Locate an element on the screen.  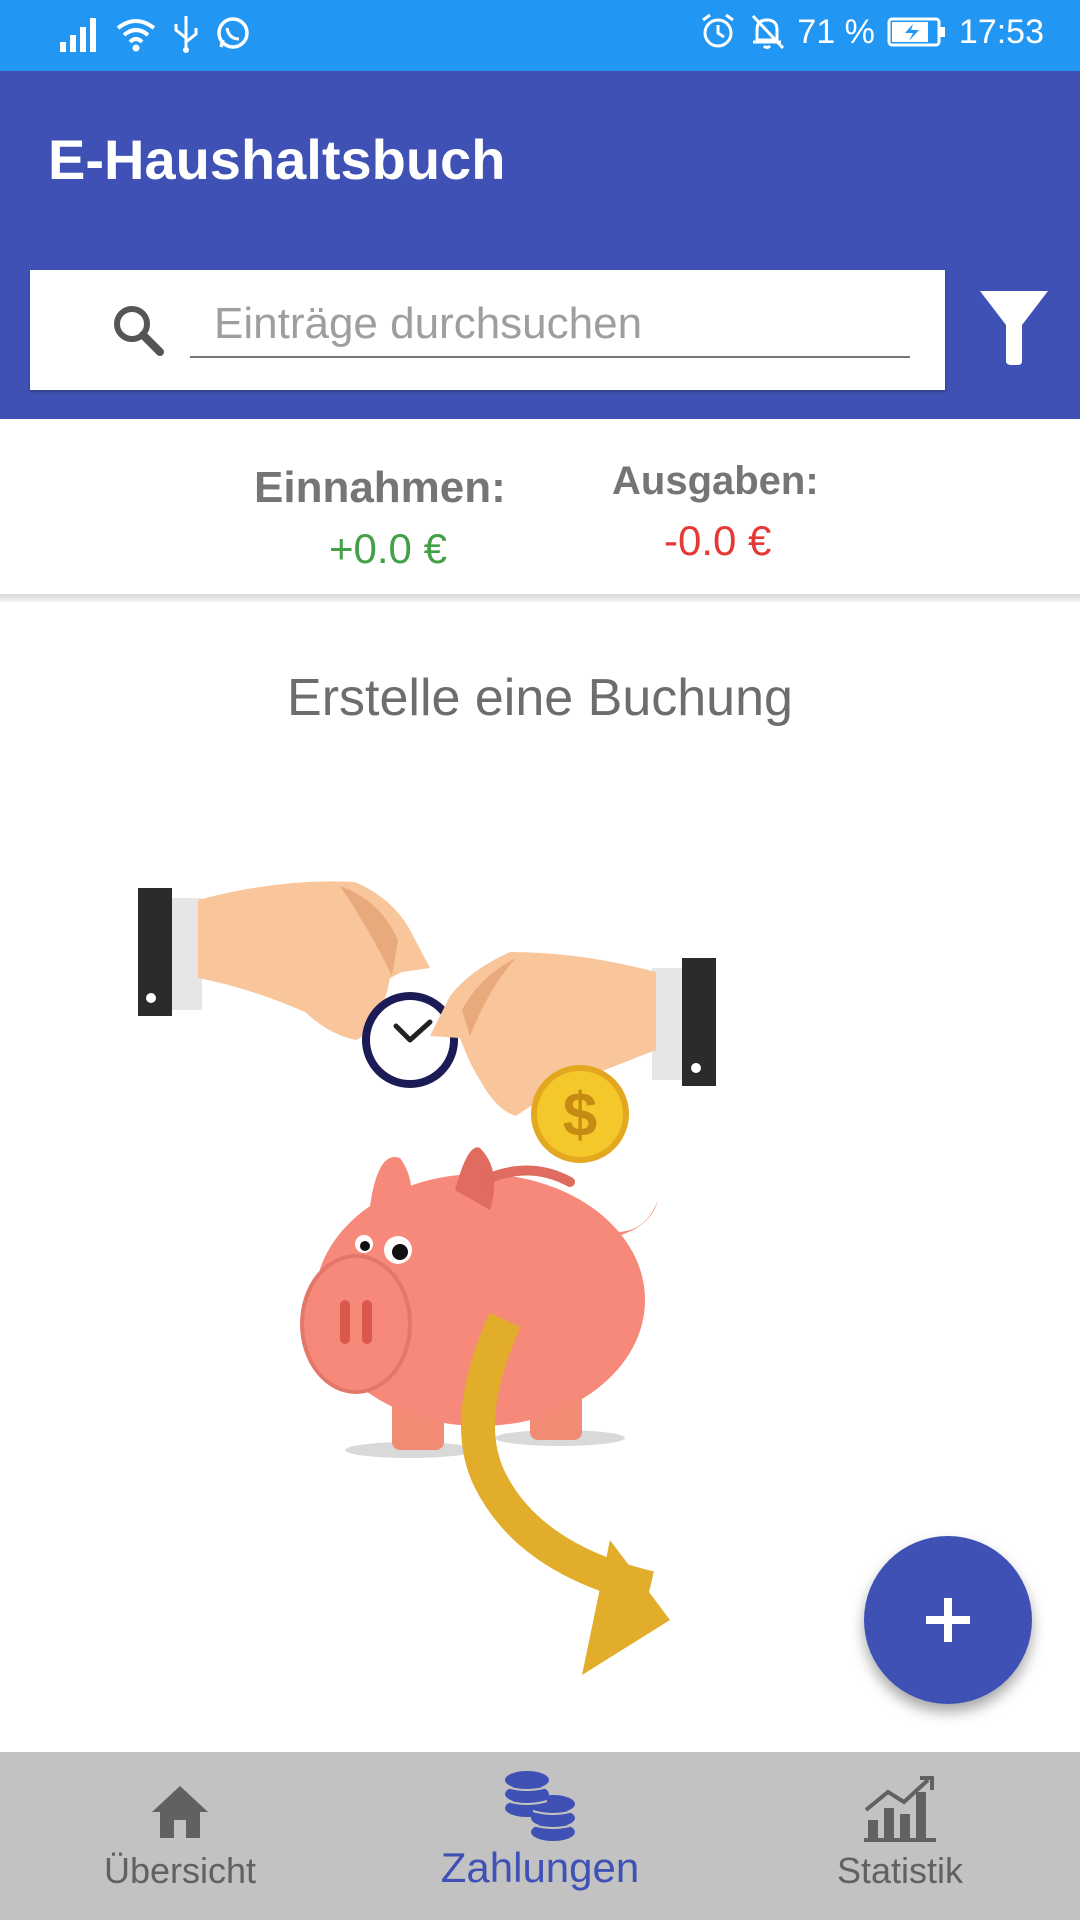
bar-chart-icon is located at coordinates (900, 1809).